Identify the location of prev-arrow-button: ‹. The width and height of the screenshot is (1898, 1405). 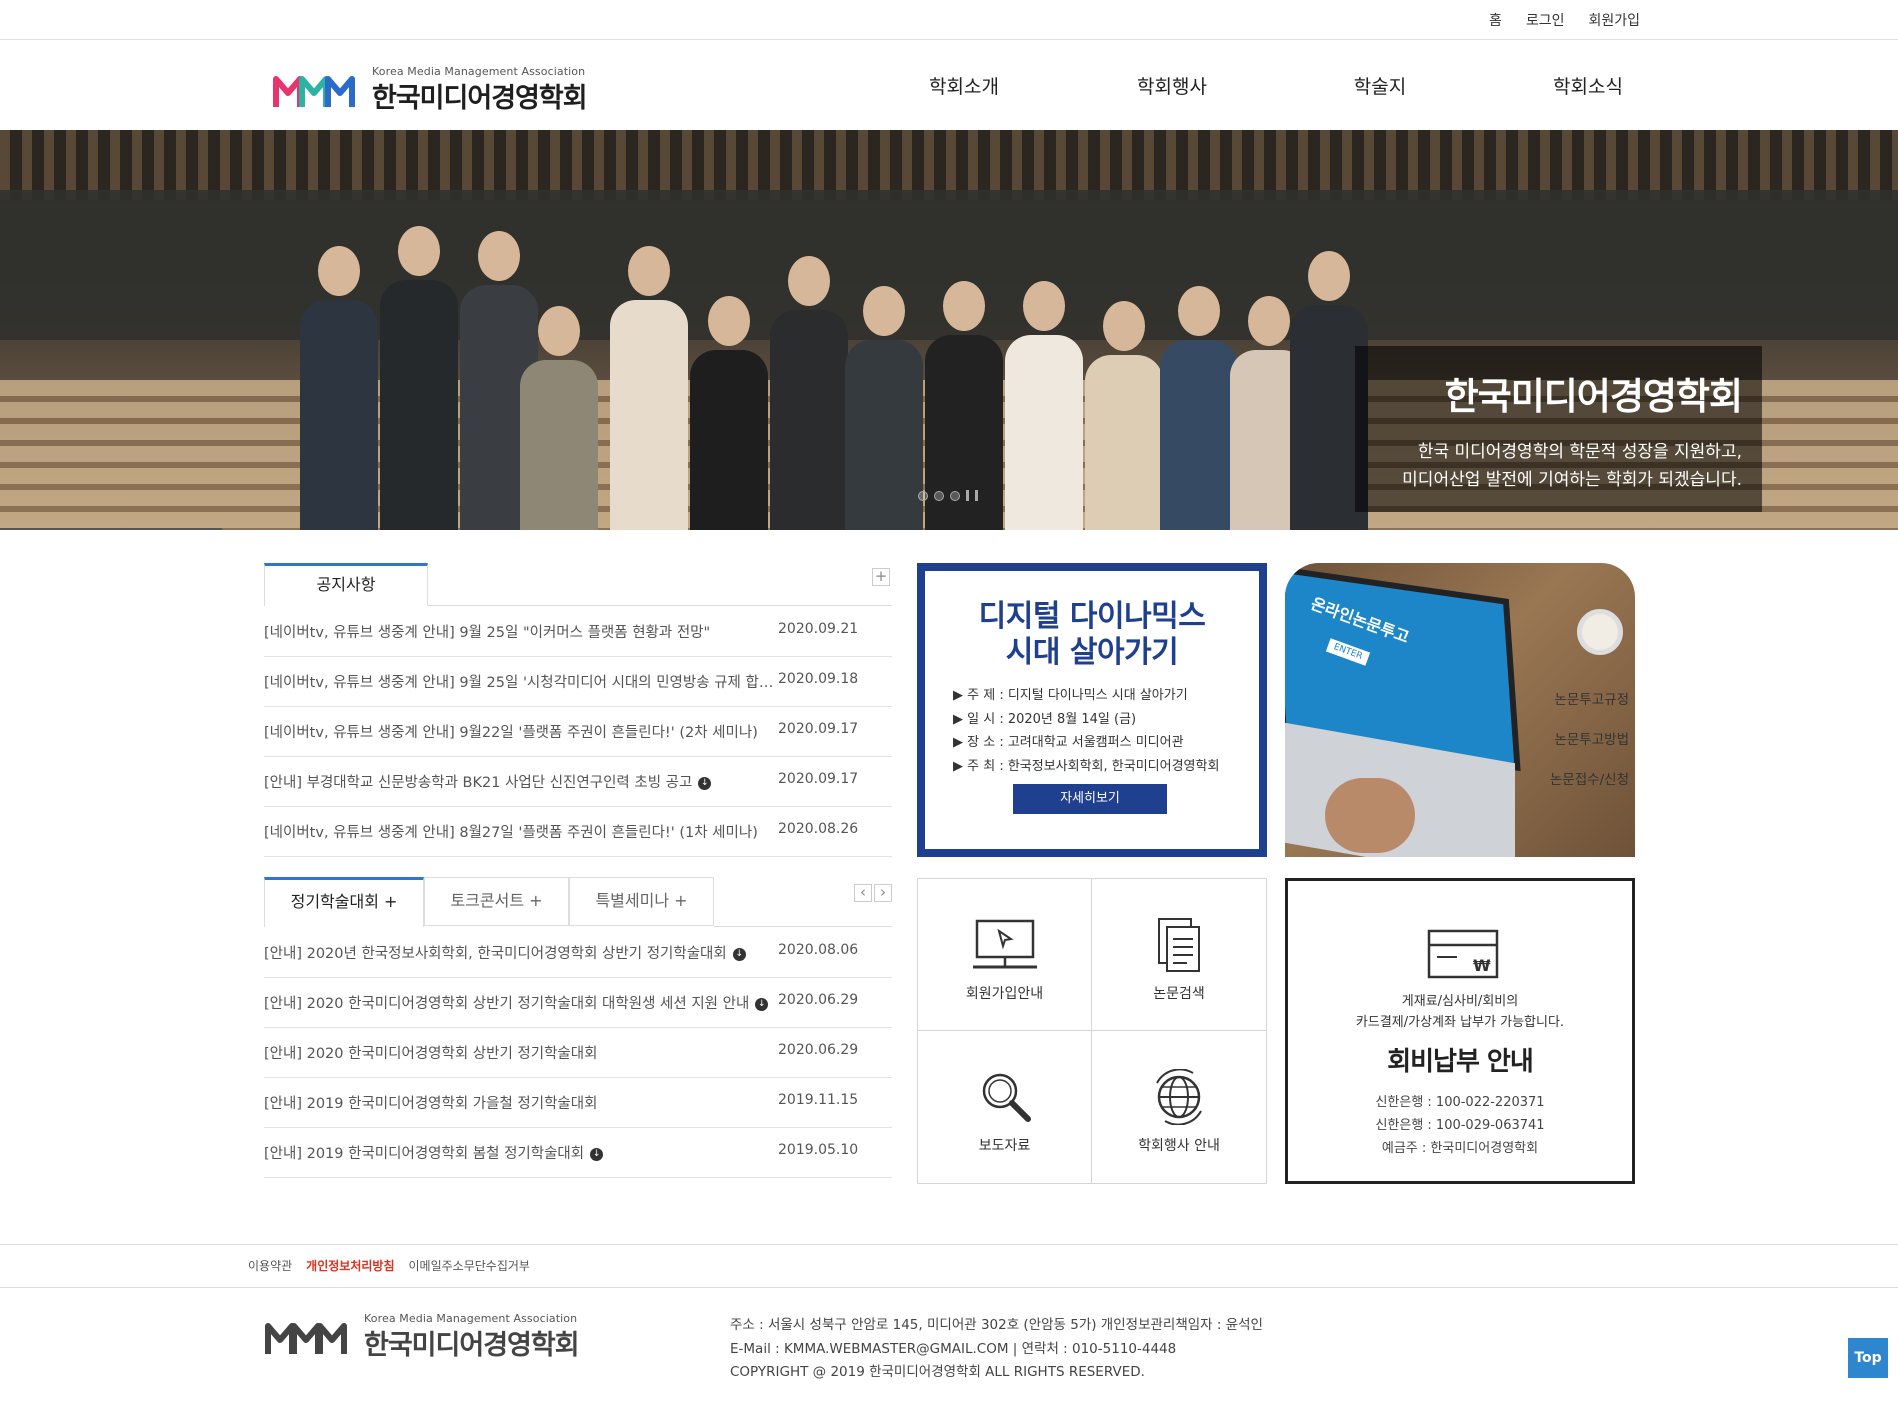
(863, 893).